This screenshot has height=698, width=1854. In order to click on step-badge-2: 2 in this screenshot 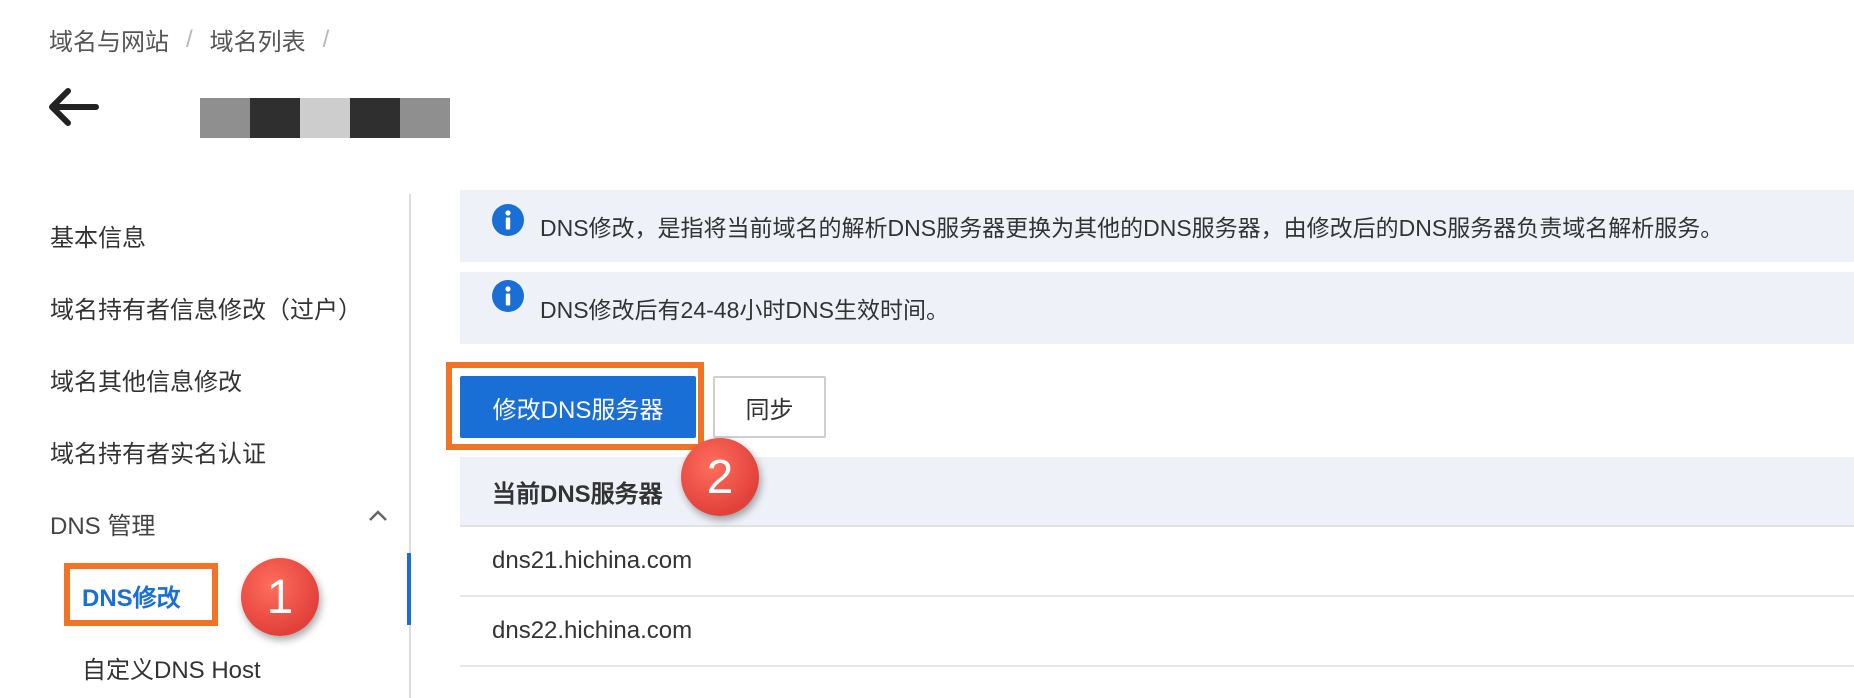, I will do `click(720, 477)`.